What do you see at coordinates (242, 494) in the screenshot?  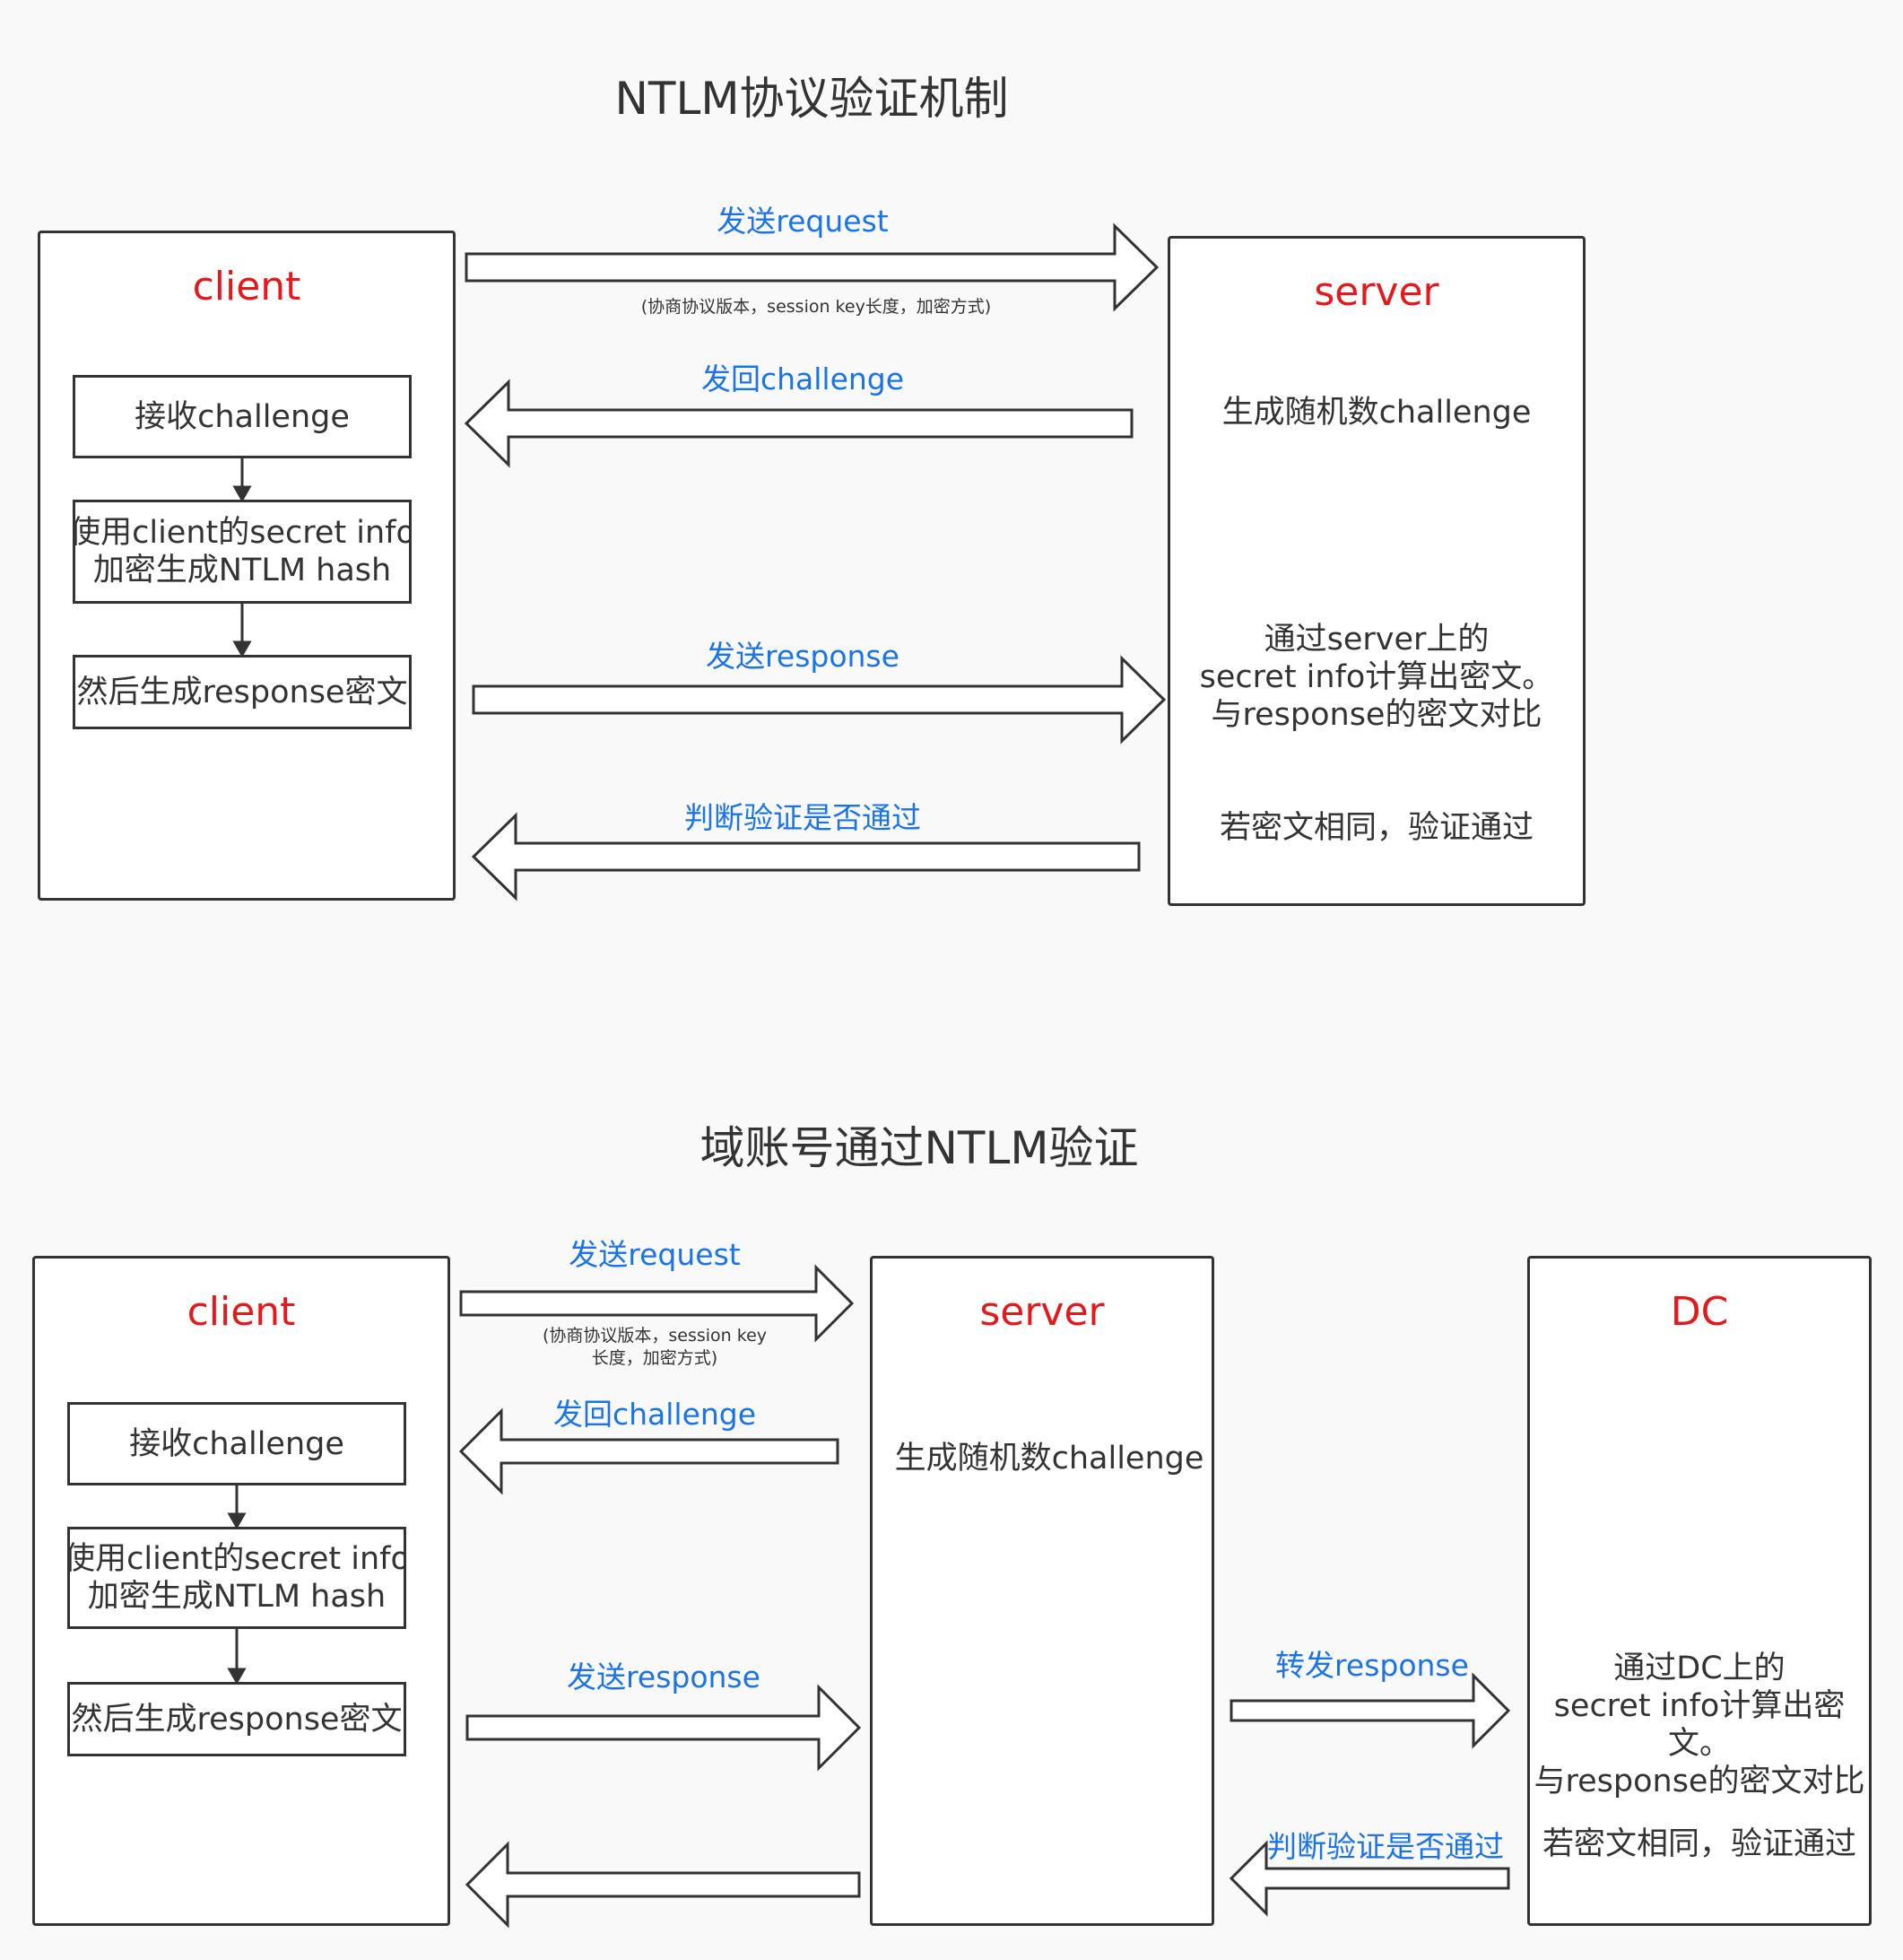 I see `top-step-connector-1-head` at bounding box center [242, 494].